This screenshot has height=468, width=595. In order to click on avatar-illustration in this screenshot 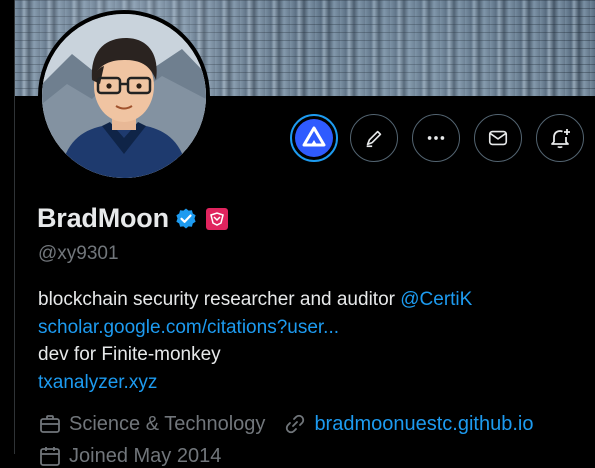, I will do `click(124, 96)`.